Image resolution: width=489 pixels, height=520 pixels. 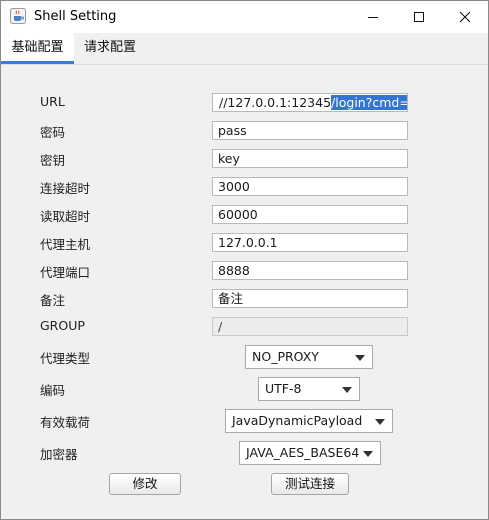 I want to click on encoding-label: 编码, so click(x=53, y=390).